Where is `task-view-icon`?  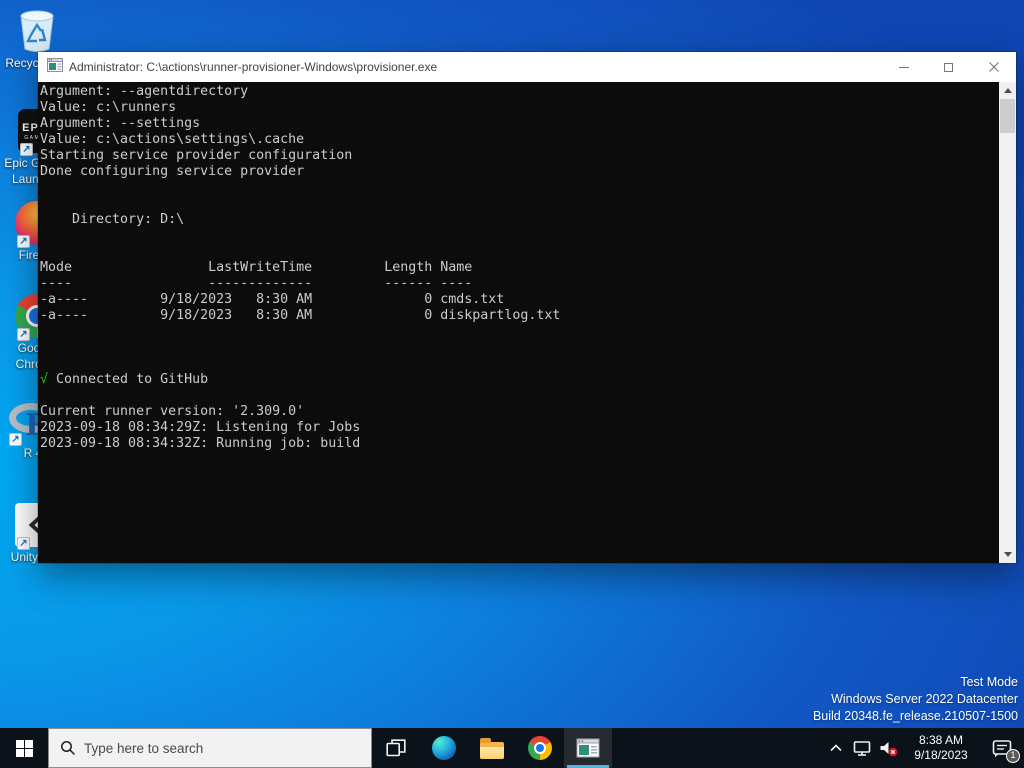
task-view-icon is located at coordinates (396, 748).